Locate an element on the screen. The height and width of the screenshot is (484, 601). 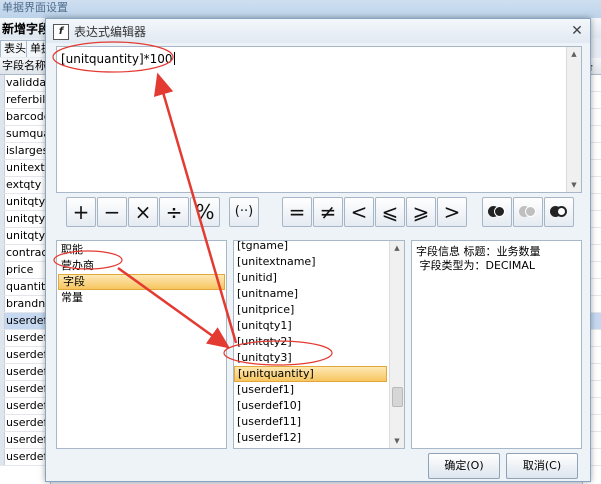
field-info-type: 字段类型为：DECIMAL is located at coordinates (475, 265).